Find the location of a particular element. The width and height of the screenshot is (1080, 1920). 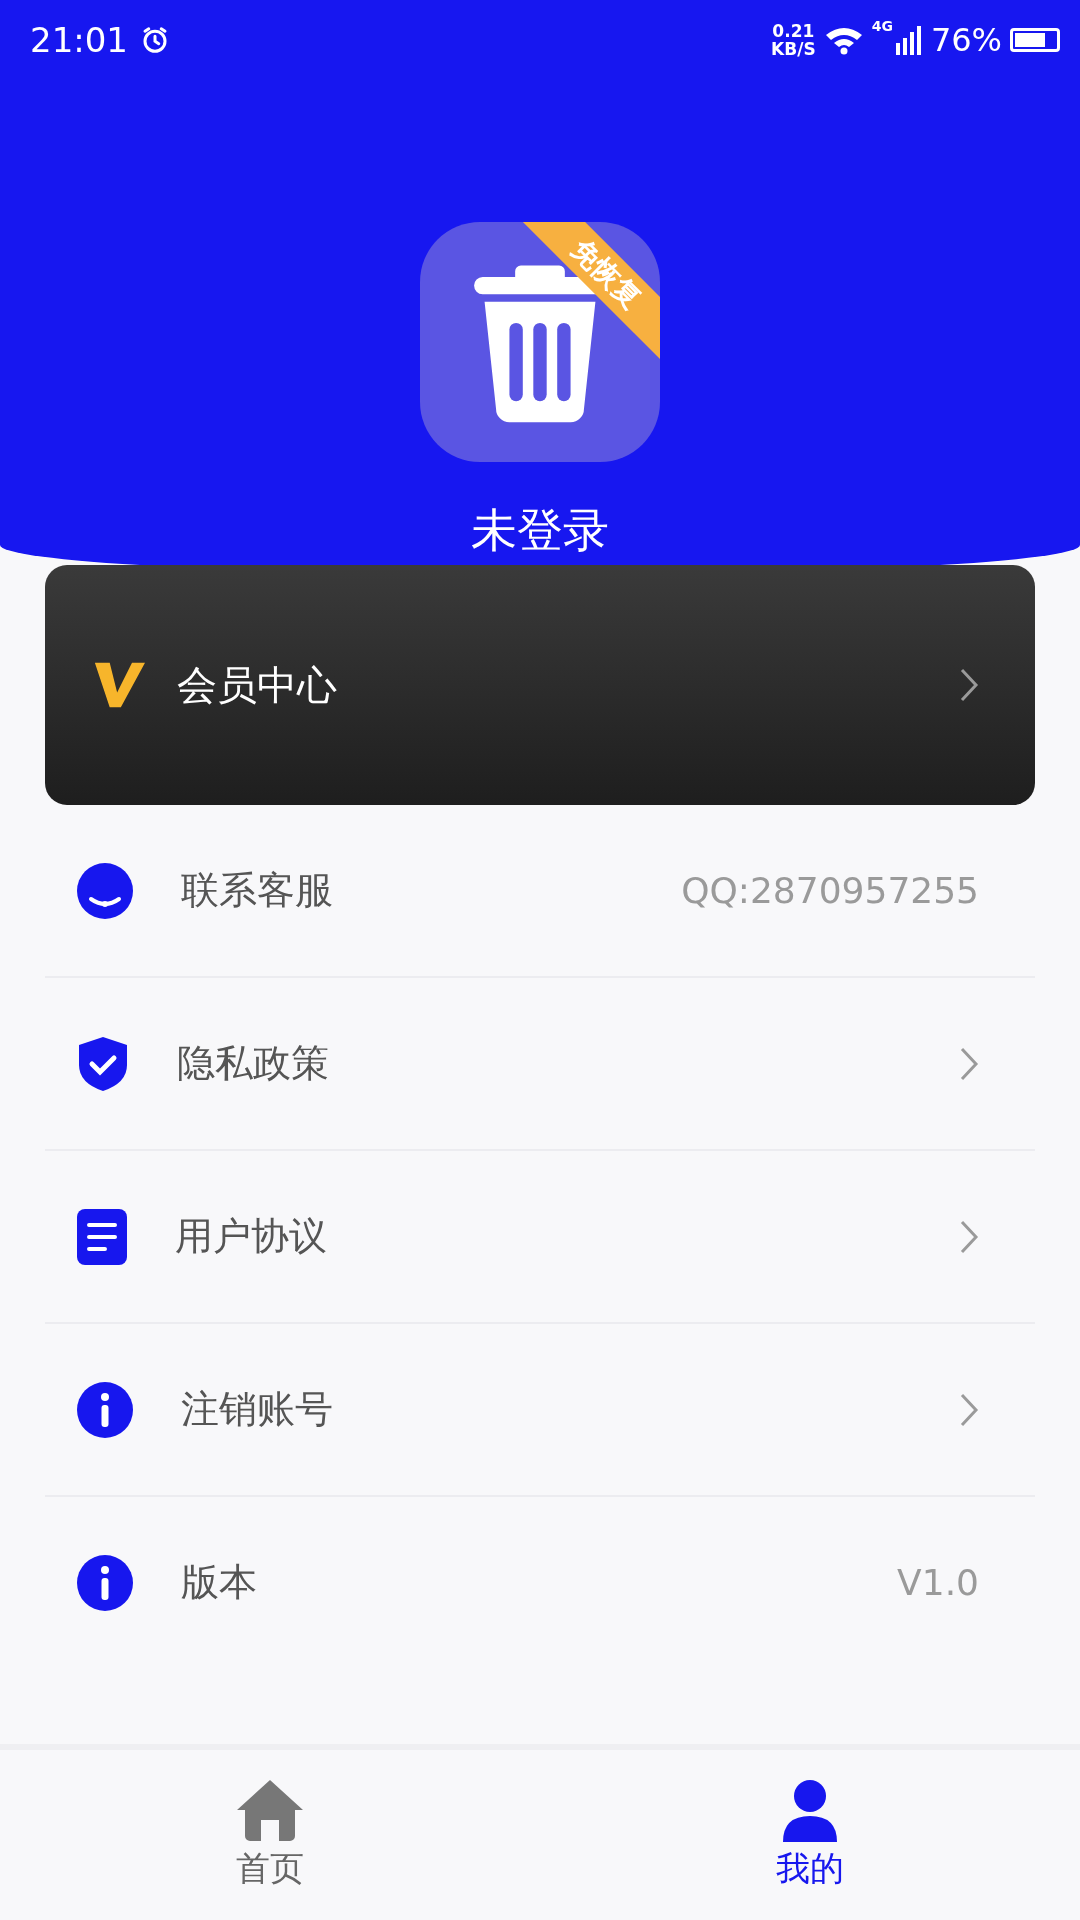

menu-item-label: 用户协议 is located at coordinates (251, 1236).